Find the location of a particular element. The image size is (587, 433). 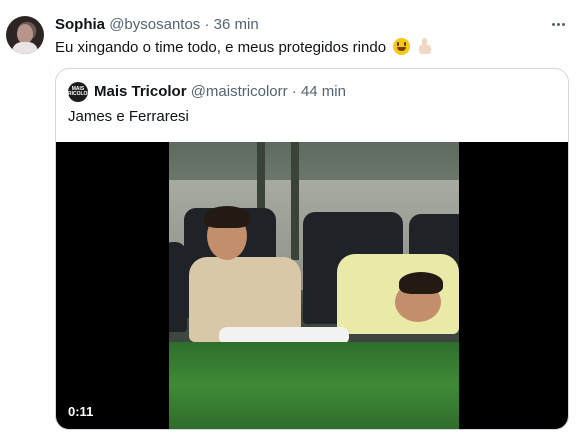

video-scene-hair-left is located at coordinates (227, 217).